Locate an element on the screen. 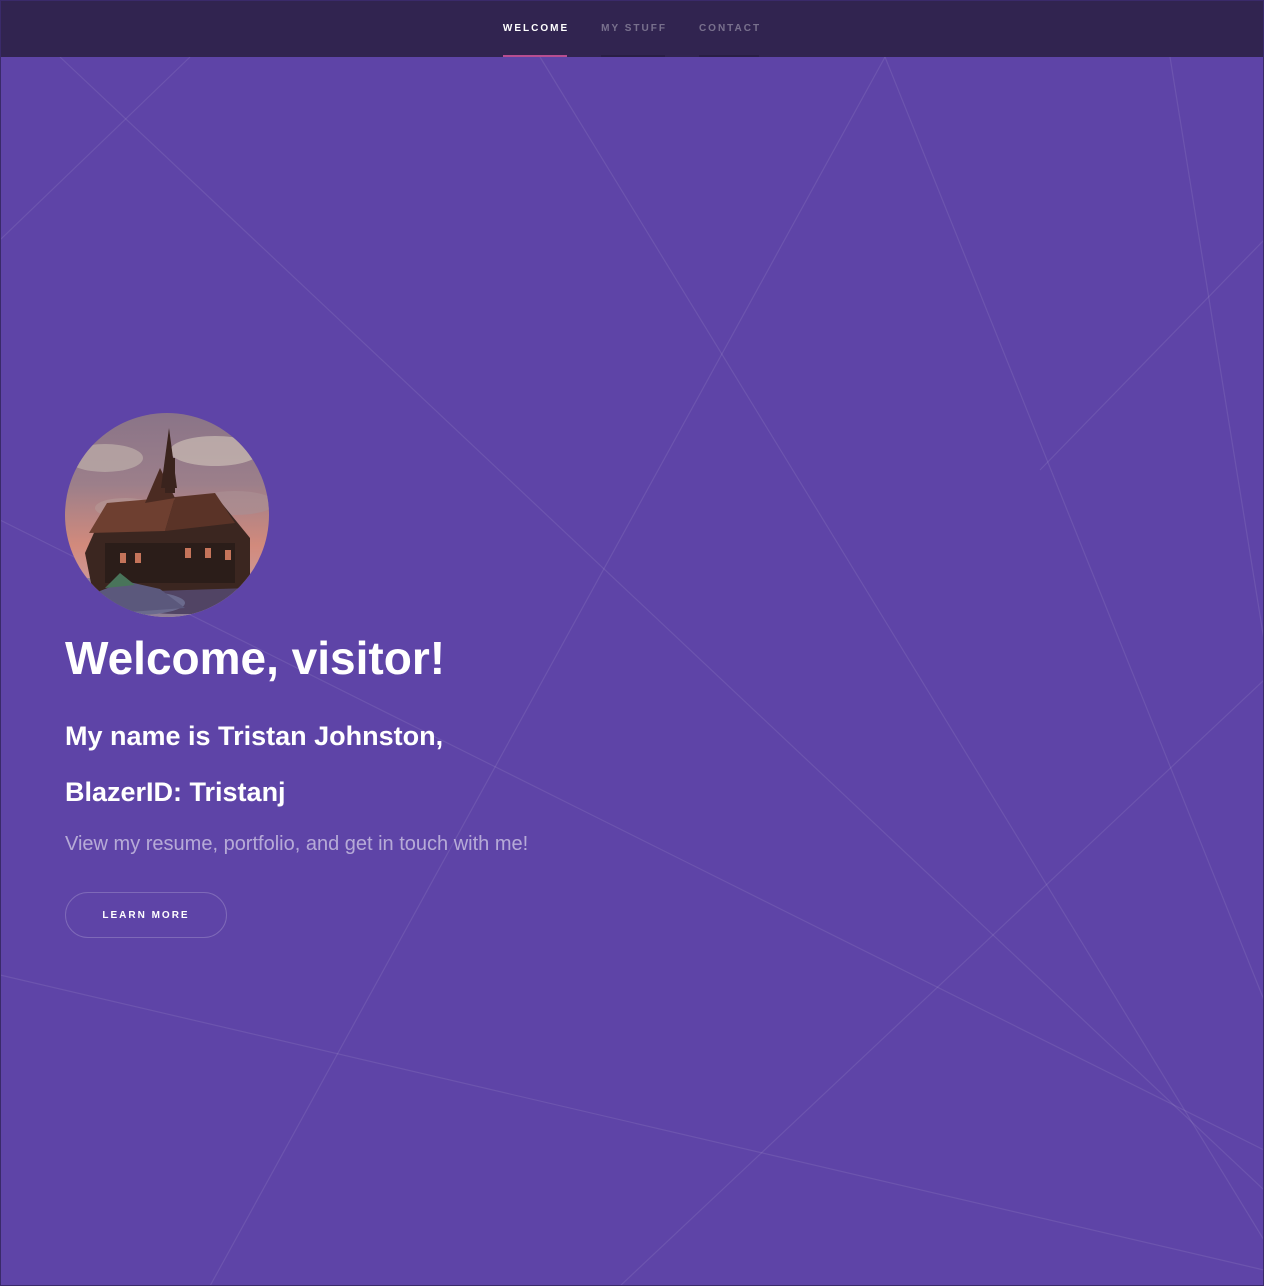 This screenshot has width=1264, height=1286. nav-list: WELCOME MY STUFF CONTACT is located at coordinates (632, 28).